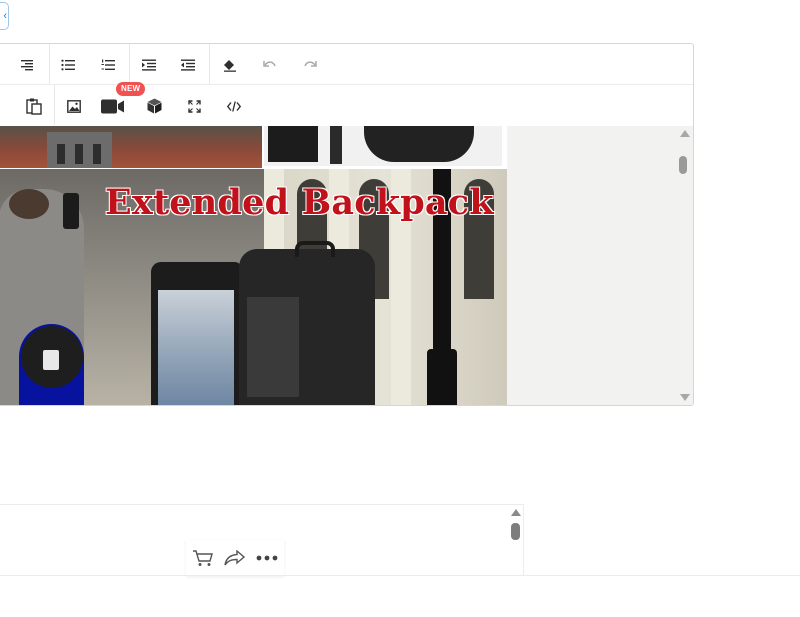 This screenshot has height=617, width=800. I want to click on cart-icon, so click(203, 558).